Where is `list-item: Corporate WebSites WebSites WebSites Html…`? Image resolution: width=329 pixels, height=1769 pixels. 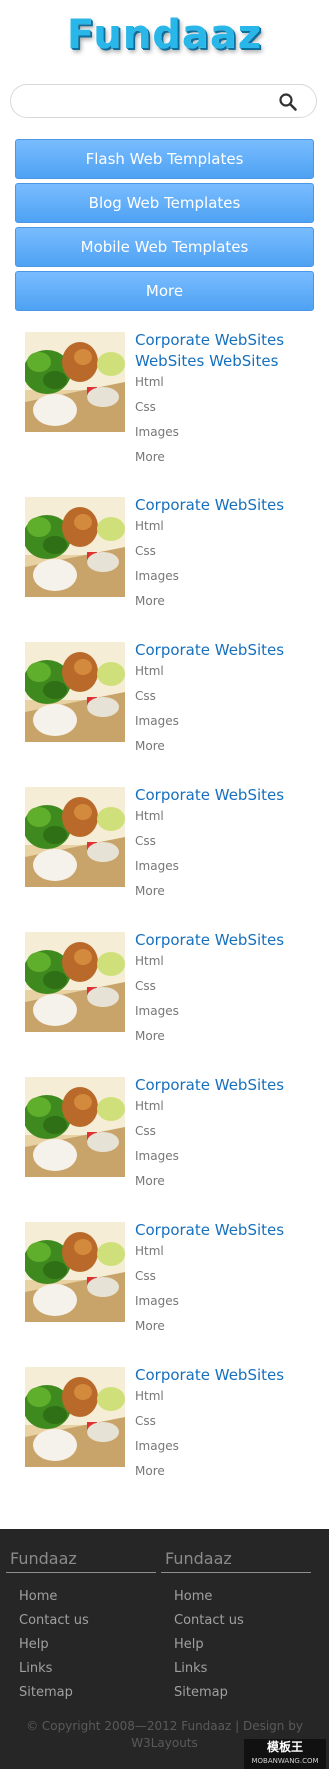
list-item: Corporate WebSites WebSites WebSites Html… is located at coordinates (170, 397).